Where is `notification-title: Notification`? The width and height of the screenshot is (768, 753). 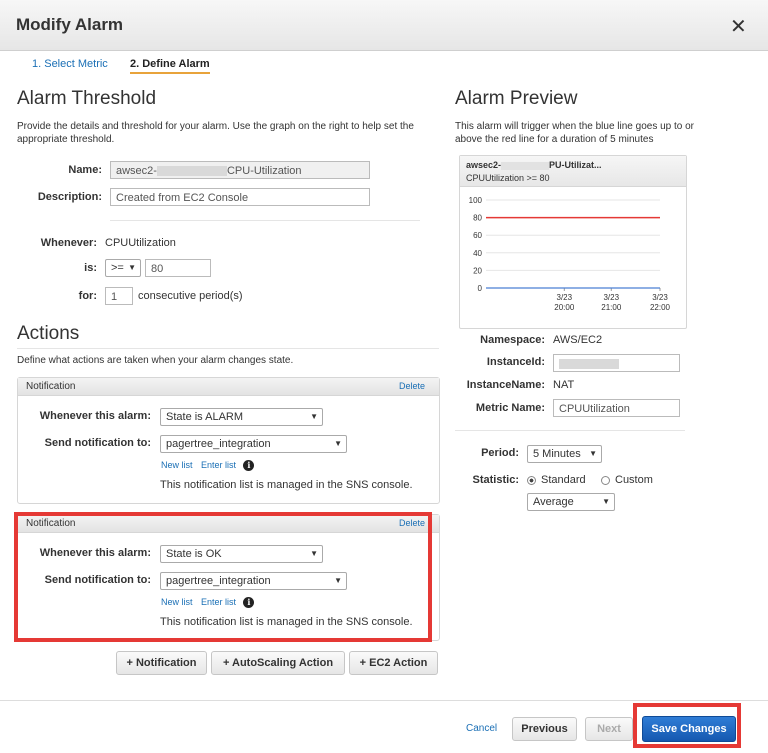
notification-title: Notification is located at coordinates (51, 386).